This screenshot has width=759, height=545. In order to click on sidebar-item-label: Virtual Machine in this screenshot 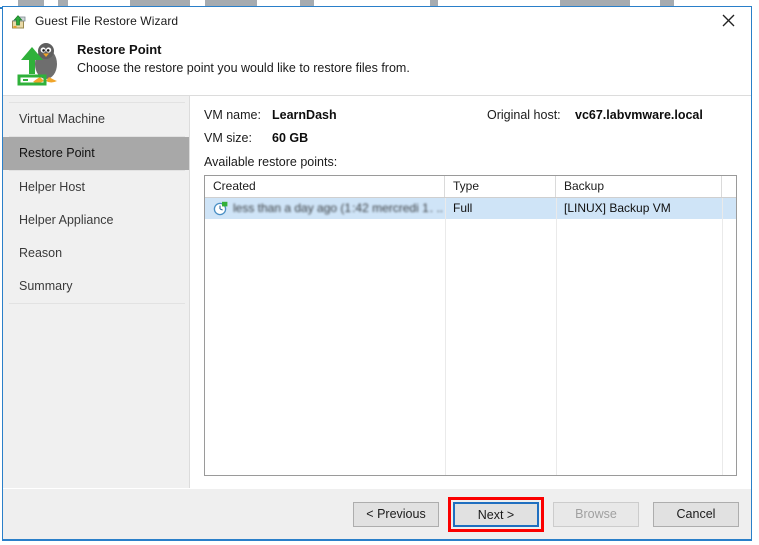, I will do `click(62, 119)`.